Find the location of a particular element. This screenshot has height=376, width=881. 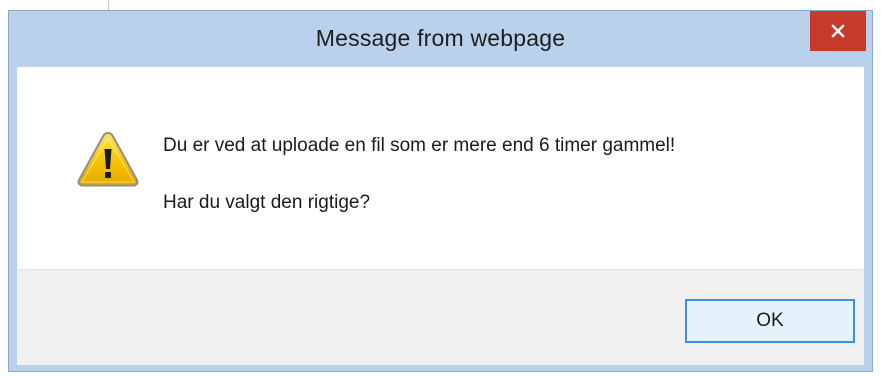

close-icon is located at coordinates (838, 31).